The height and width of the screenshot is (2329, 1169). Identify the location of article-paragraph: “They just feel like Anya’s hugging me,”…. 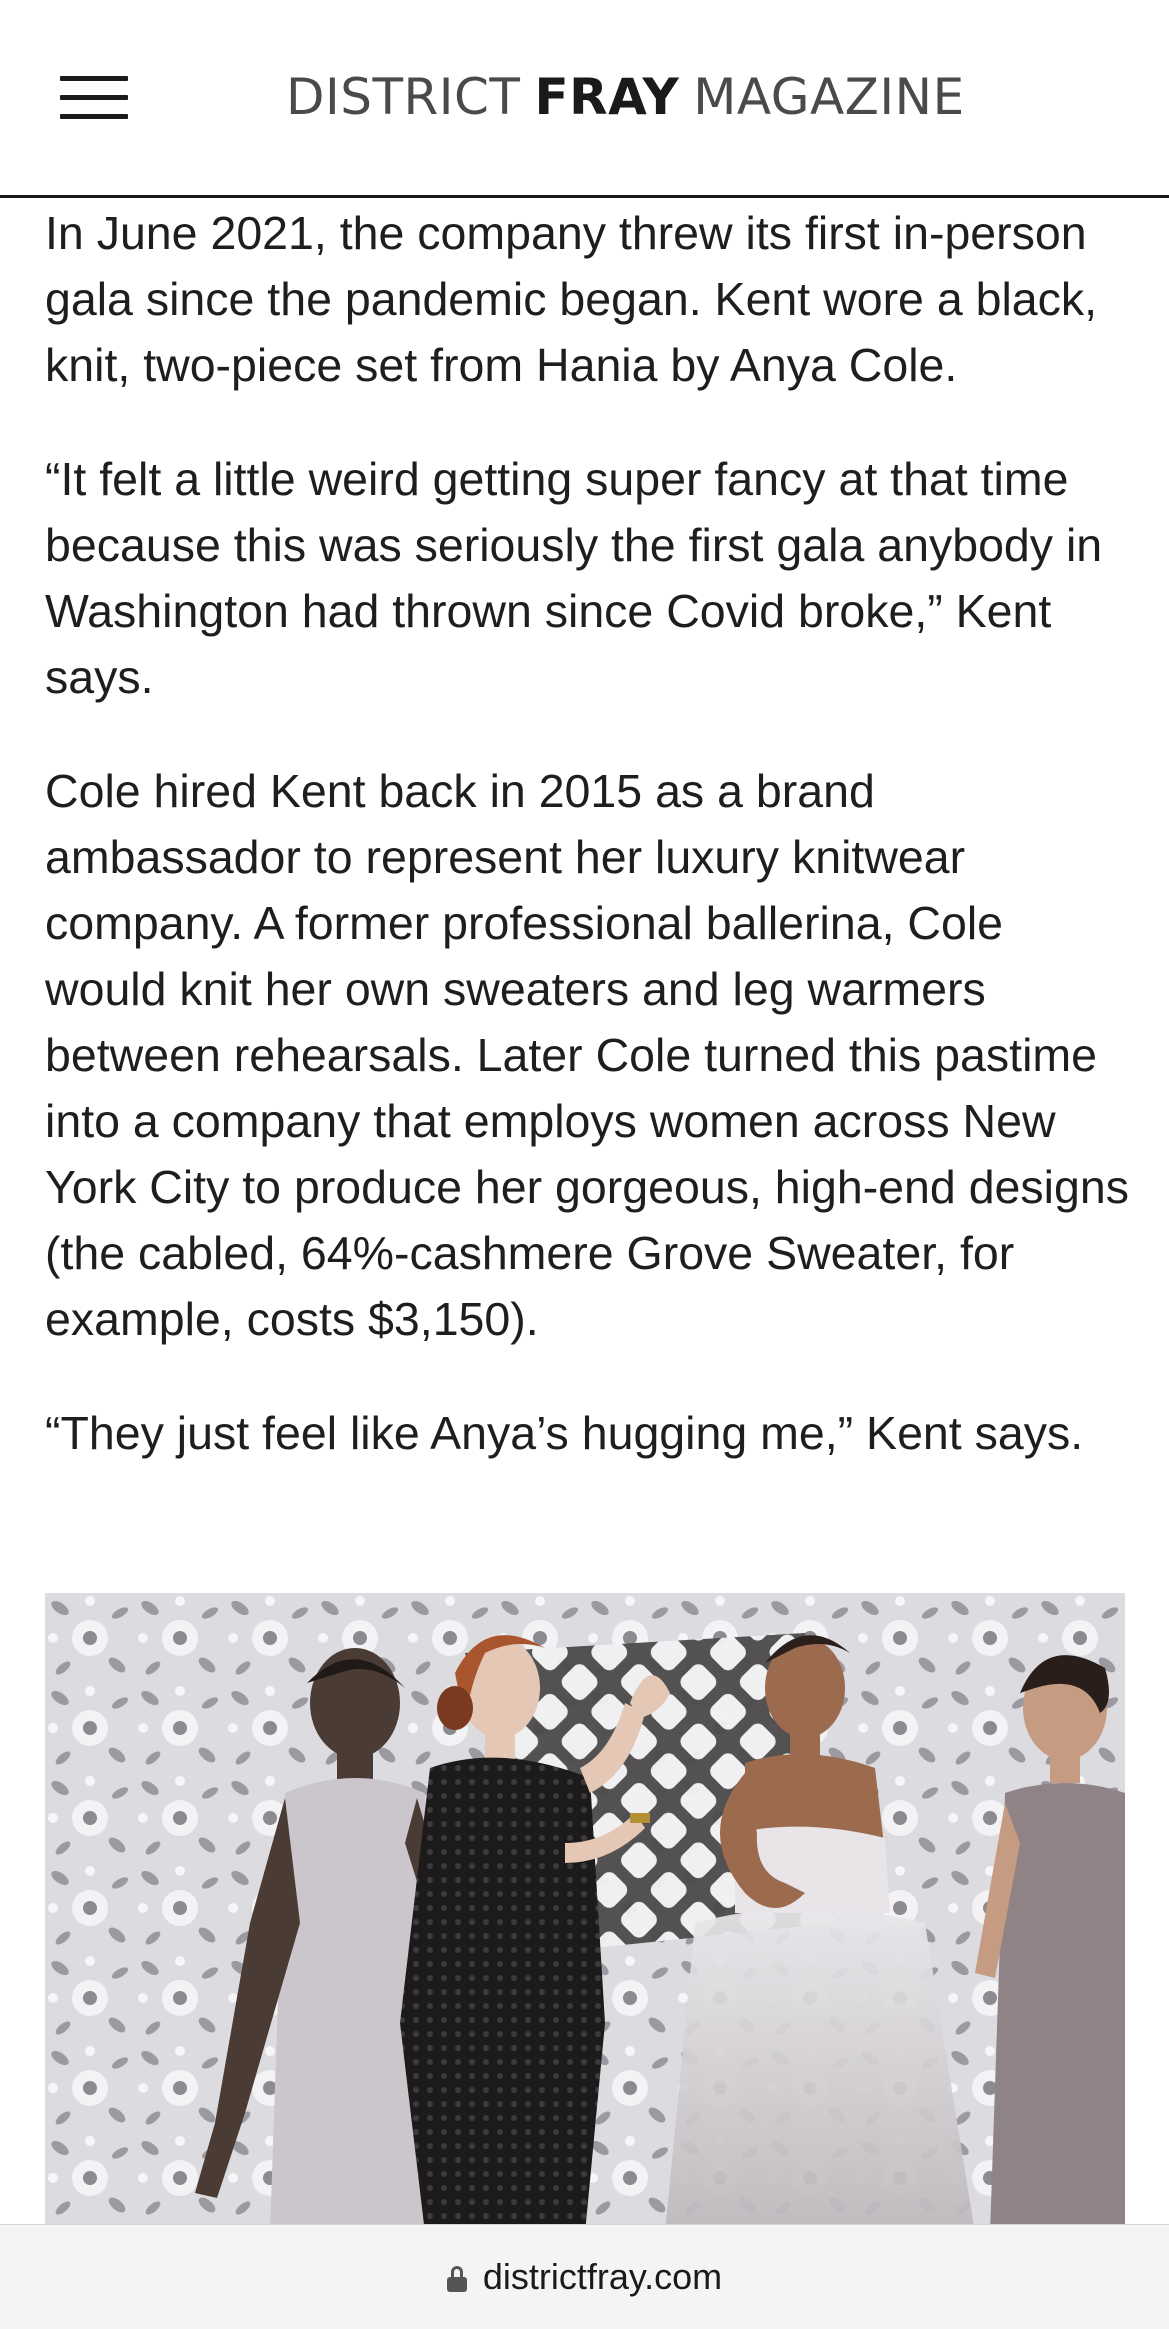
(564, 1433).